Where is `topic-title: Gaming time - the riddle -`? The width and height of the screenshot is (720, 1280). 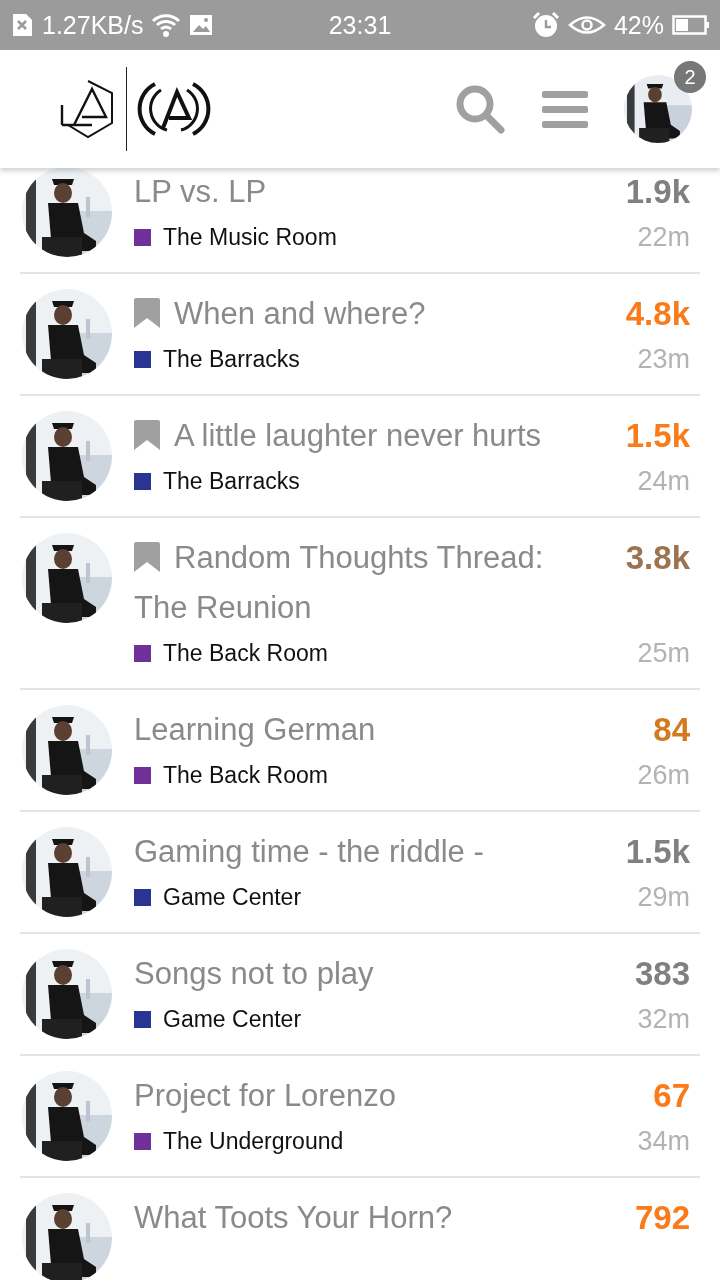
topic-title: Gaming time - the riddle - is located at coordinates (344, 852).